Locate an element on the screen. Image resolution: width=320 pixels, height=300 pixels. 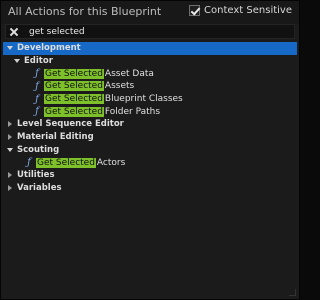
tree-action-item: ƒ Get Selected Blueprint Classes is located at coordinates (150, 99).